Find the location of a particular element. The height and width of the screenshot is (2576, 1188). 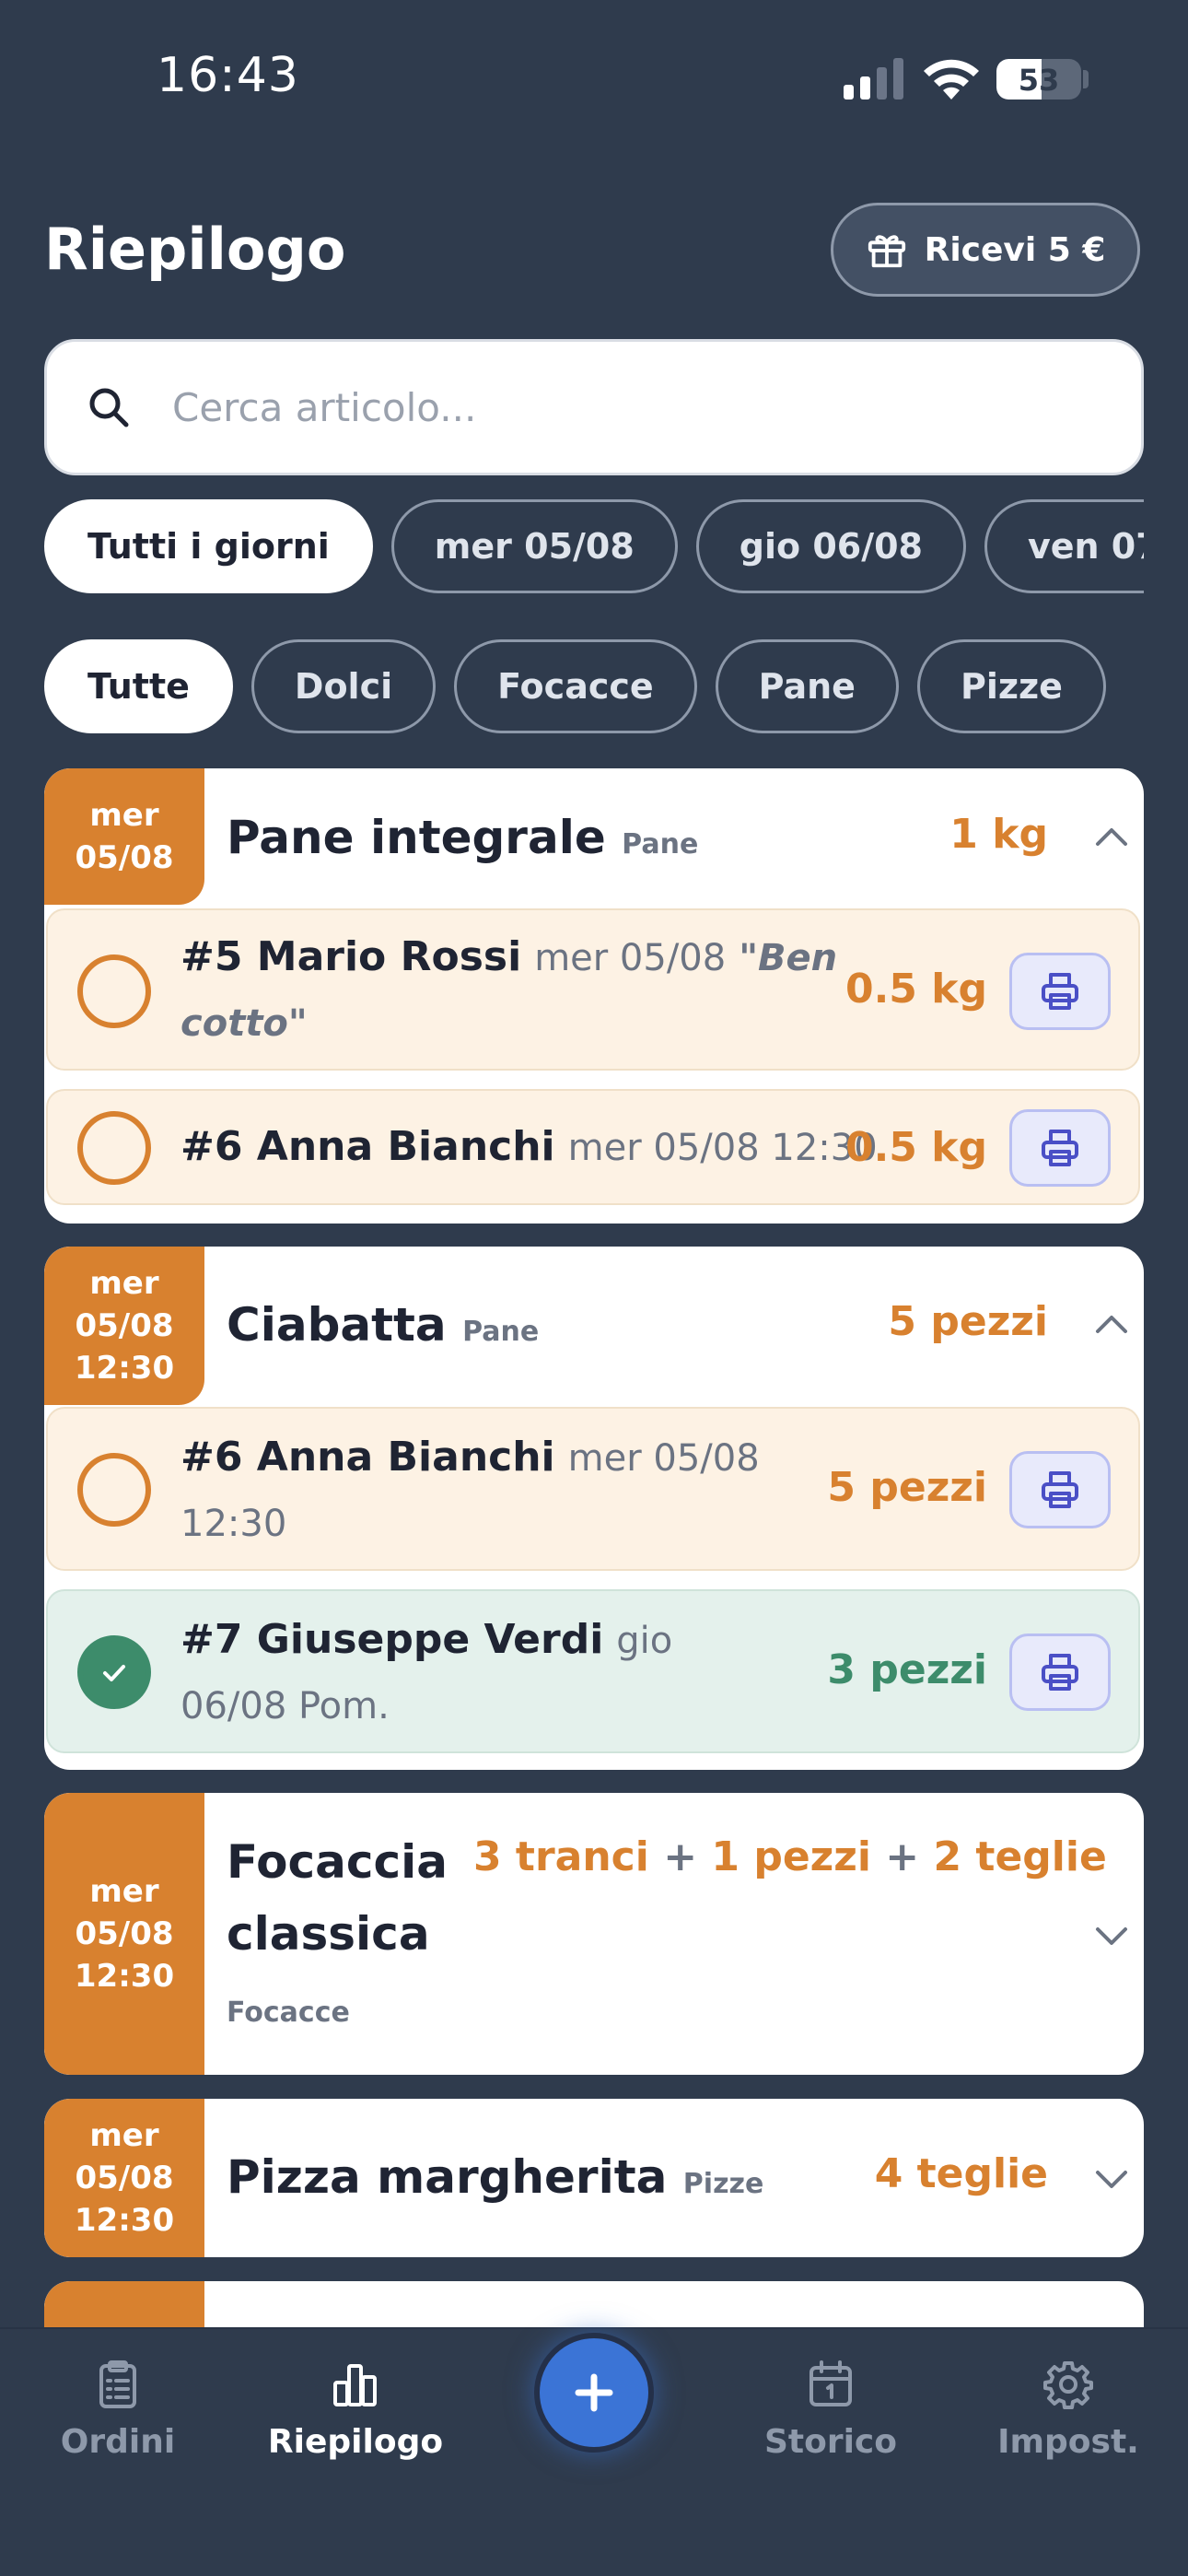

product-quantity: 1 kg is located at coordinates (998, 834).